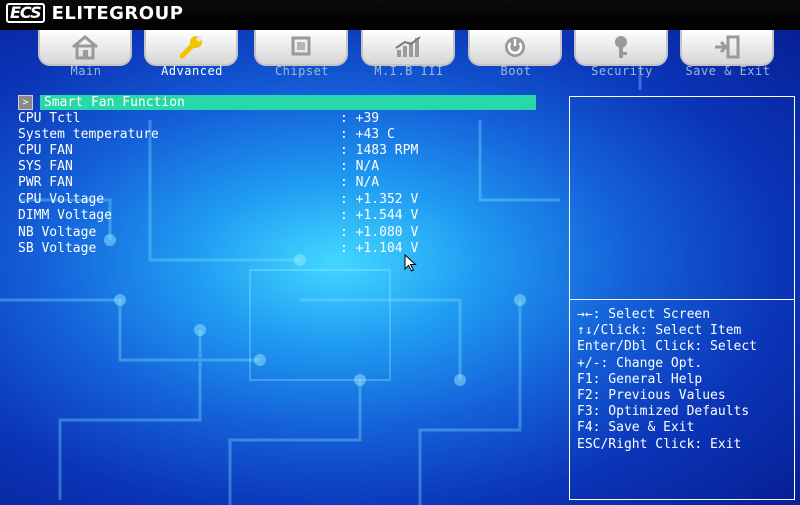  What do you see at coordinates (278, 151) in the screenshot?
I see `reading-row-cpu-fan: CPU FAN : 1483 RPM` at bounding box center [278, 151].